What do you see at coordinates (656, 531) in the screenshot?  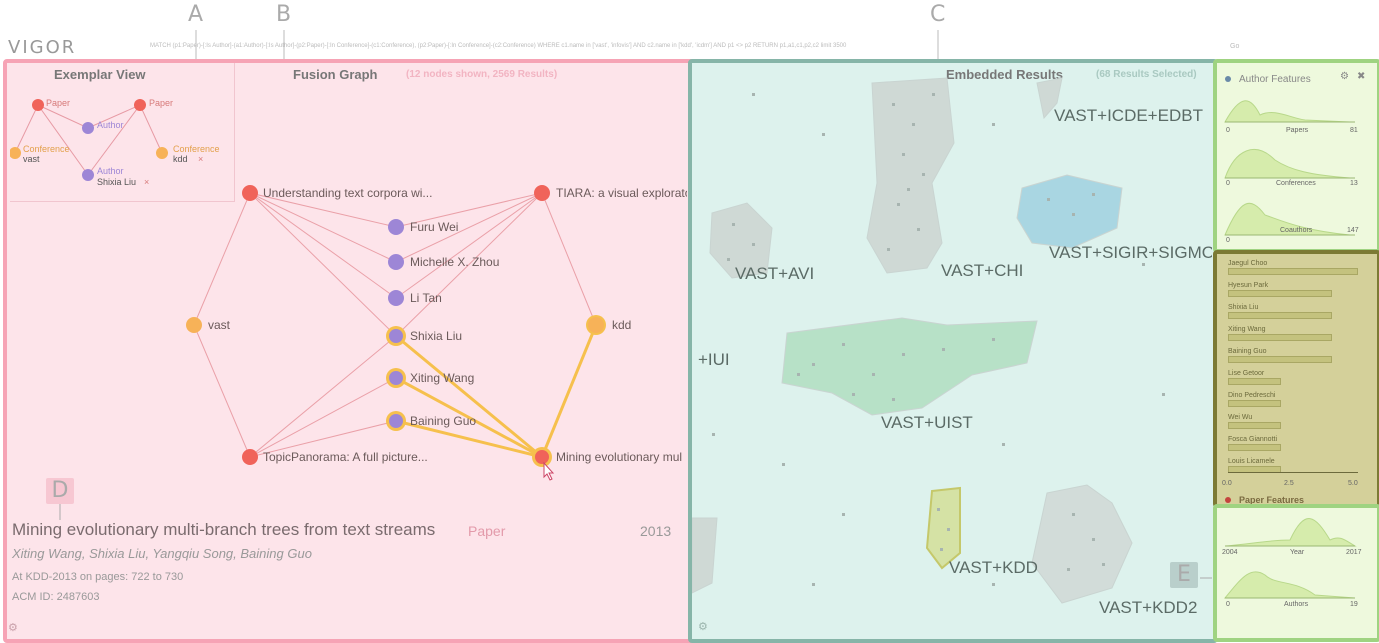 I see `detail-year: 2013` at bounding box center [656, 531].